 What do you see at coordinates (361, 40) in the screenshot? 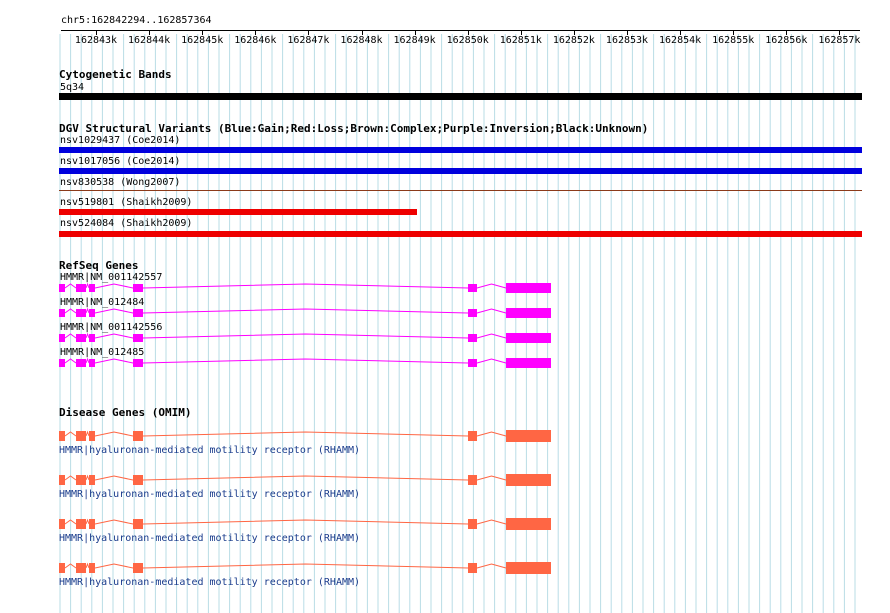
I see `ruler-tick-label: 162848k` at bounding box center [361, 40].